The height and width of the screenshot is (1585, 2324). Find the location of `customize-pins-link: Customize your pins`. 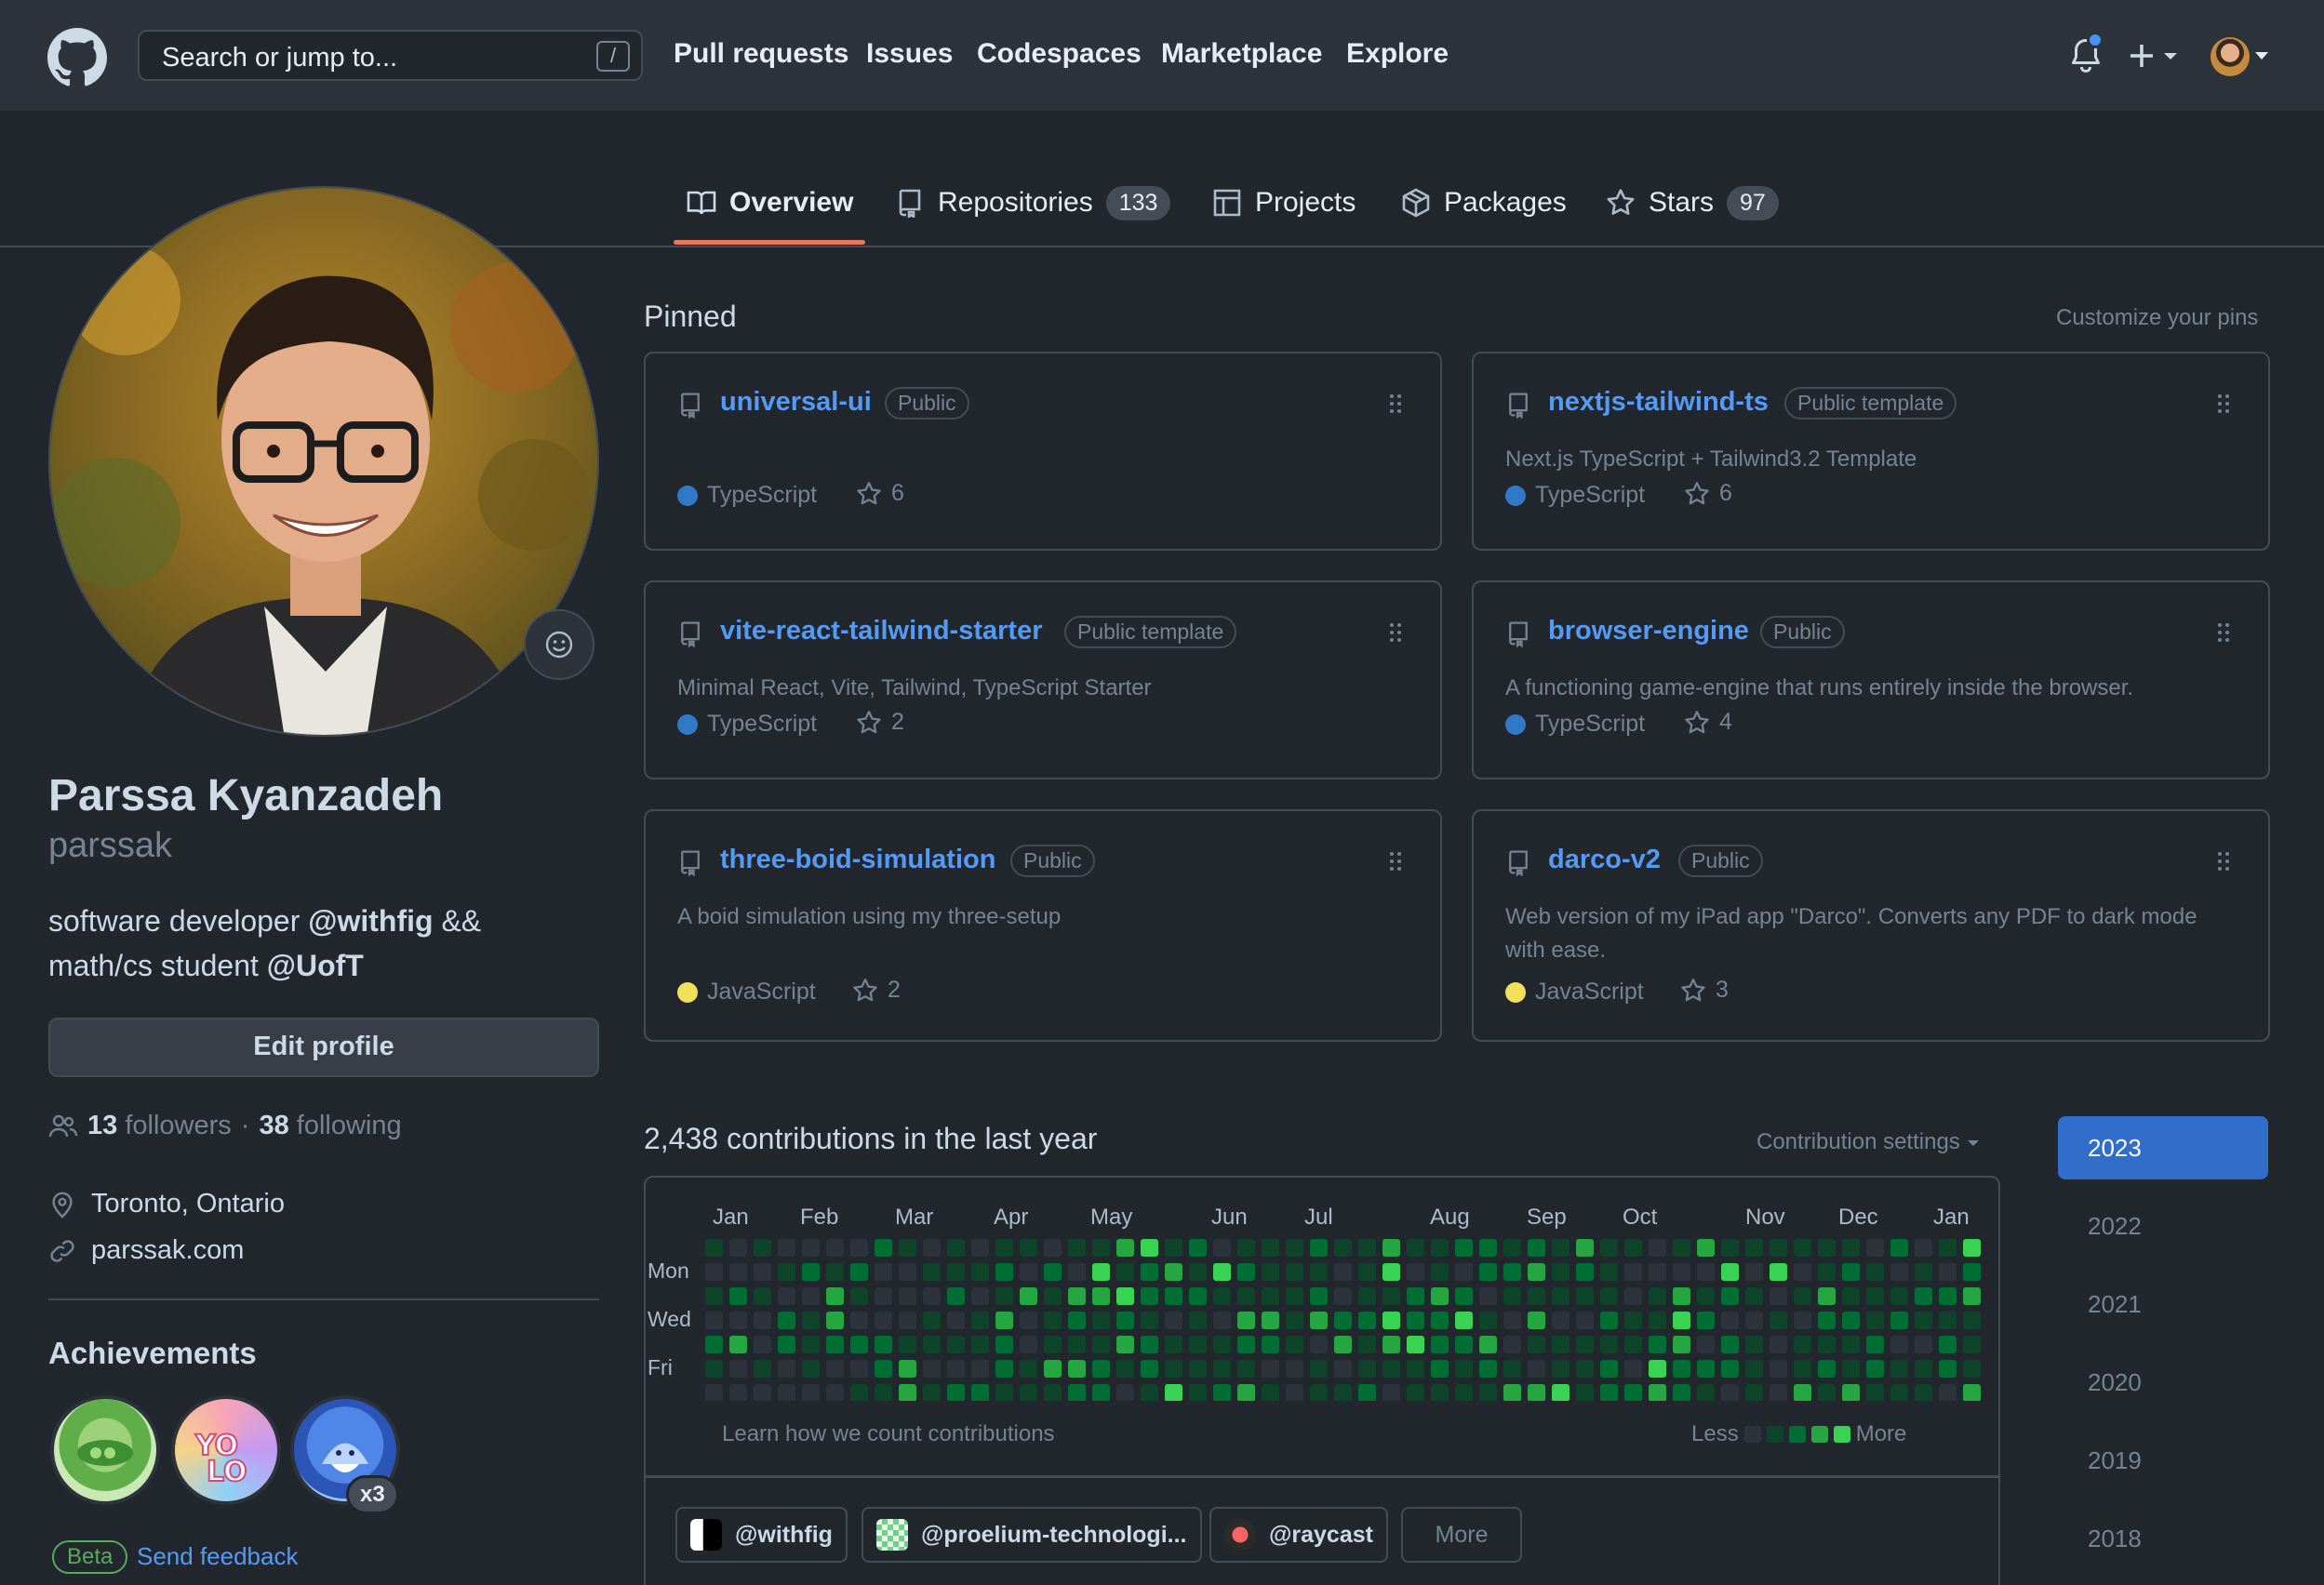

customize-pins-link: Customize your pins is located at coordinates (2157, 318).